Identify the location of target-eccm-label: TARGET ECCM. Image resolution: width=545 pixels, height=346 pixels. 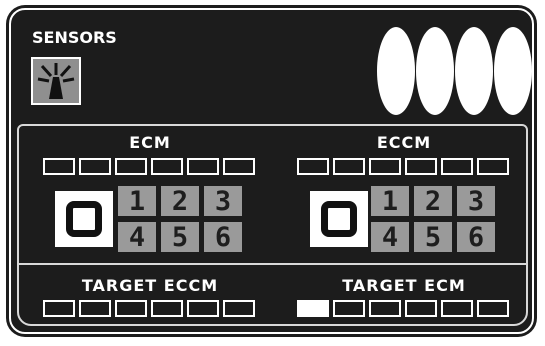
(150, 285).